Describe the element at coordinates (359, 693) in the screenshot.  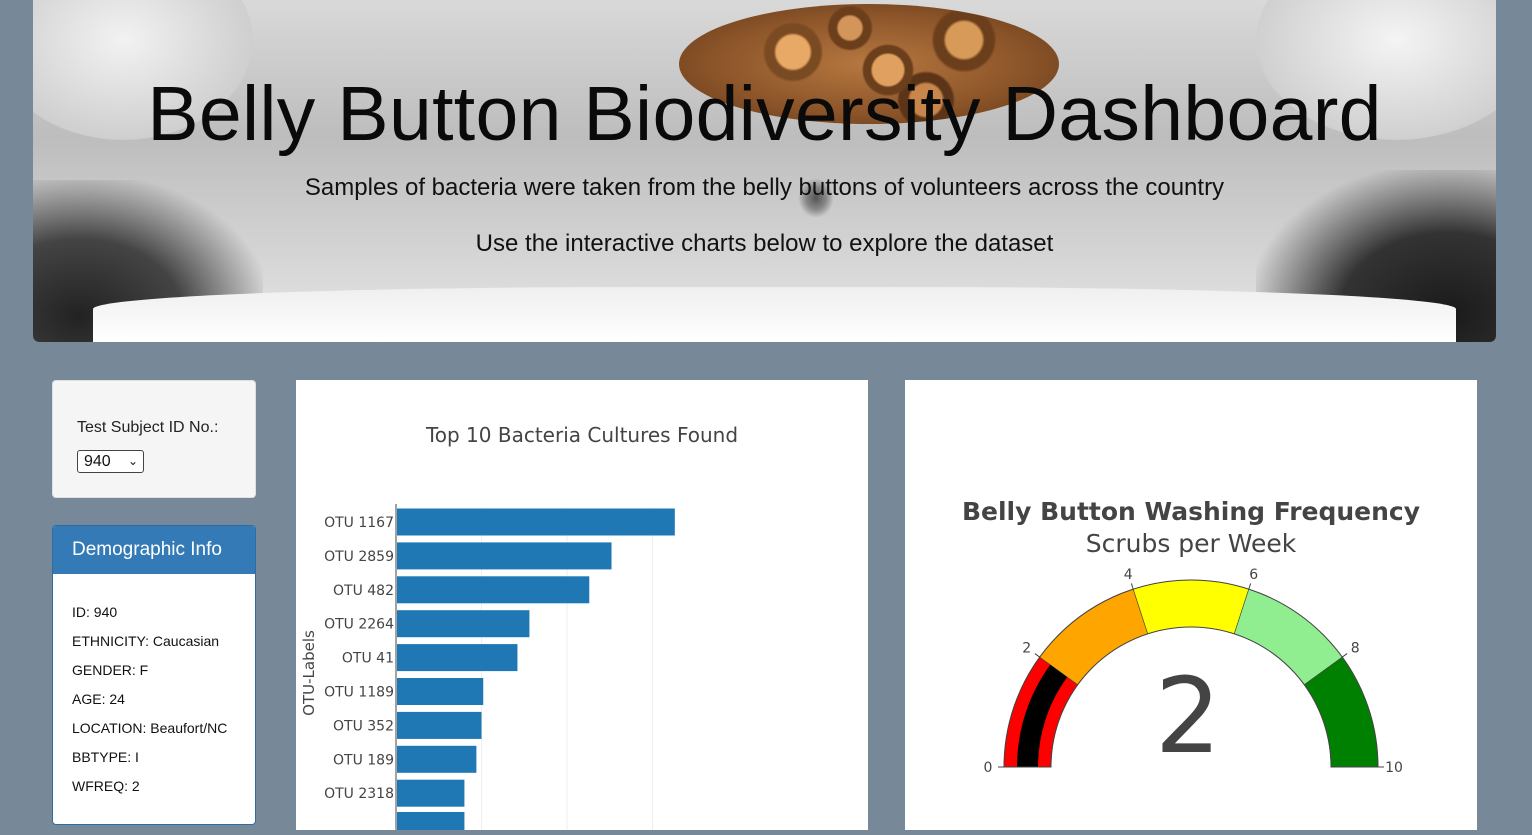
I see `bar-tick-label: OTU 1189` at that location.